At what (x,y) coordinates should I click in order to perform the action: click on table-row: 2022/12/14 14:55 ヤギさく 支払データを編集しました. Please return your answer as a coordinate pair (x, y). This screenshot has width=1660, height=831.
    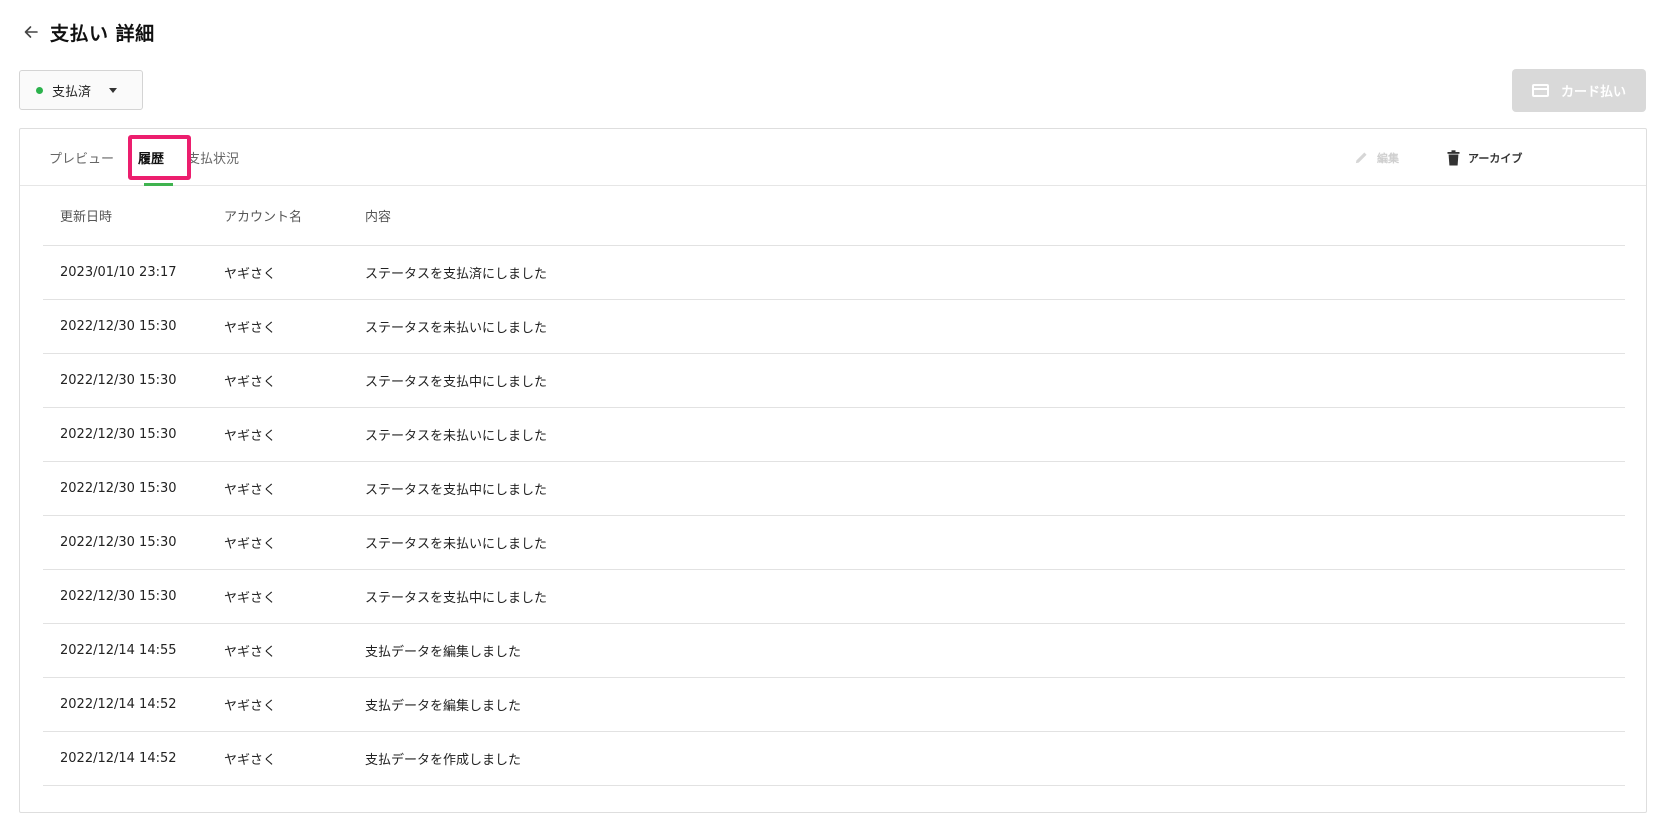
    Looking at the image, I should click on (834, 651).